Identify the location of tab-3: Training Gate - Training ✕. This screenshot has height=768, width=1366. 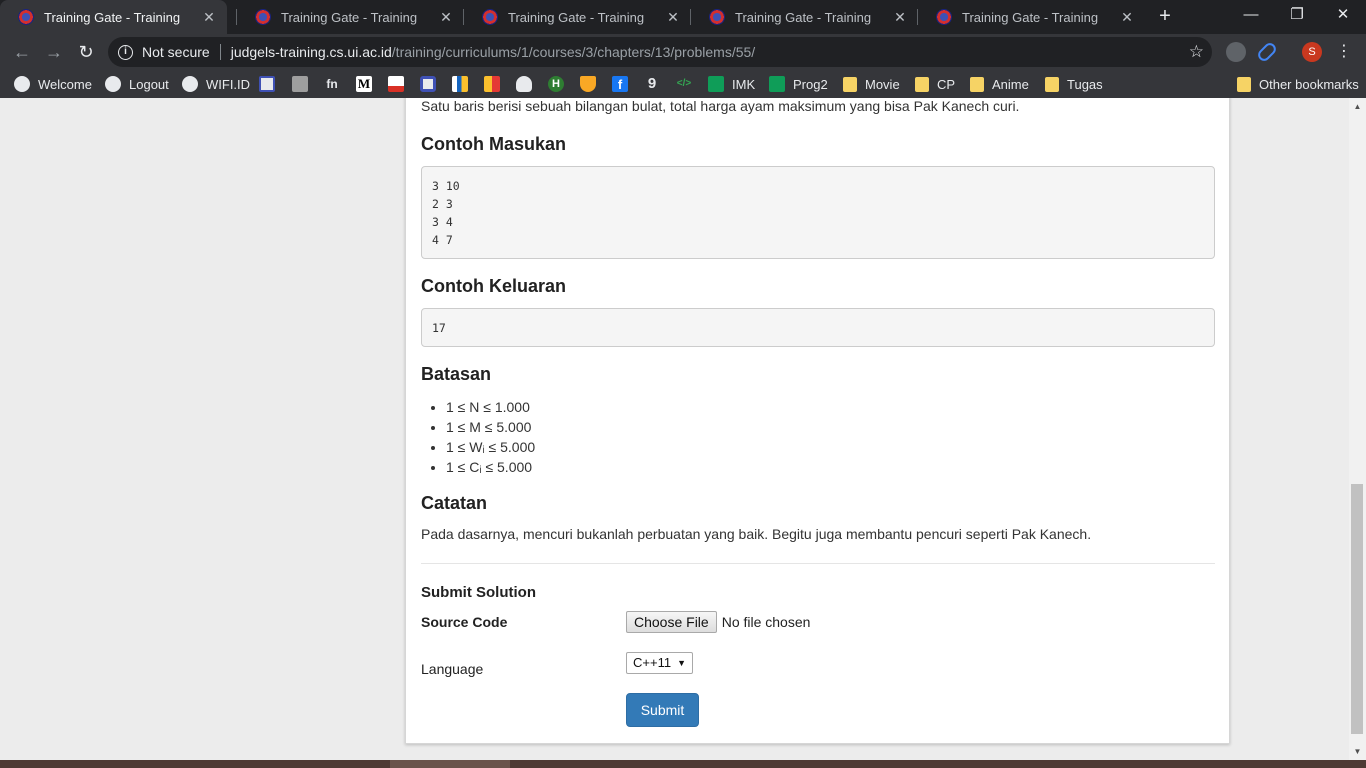
(577, 17).